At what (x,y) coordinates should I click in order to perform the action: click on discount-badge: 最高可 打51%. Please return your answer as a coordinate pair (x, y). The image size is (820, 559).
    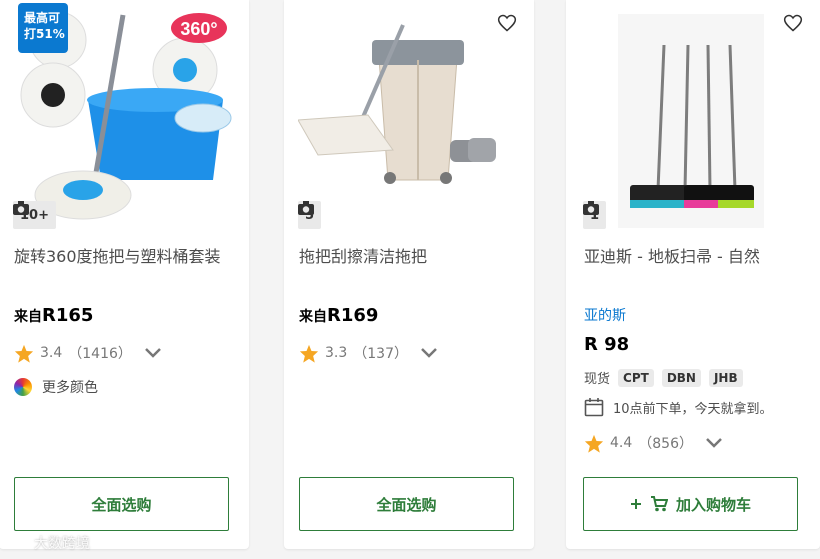
    Looking at the image, I should click on (43, 28).